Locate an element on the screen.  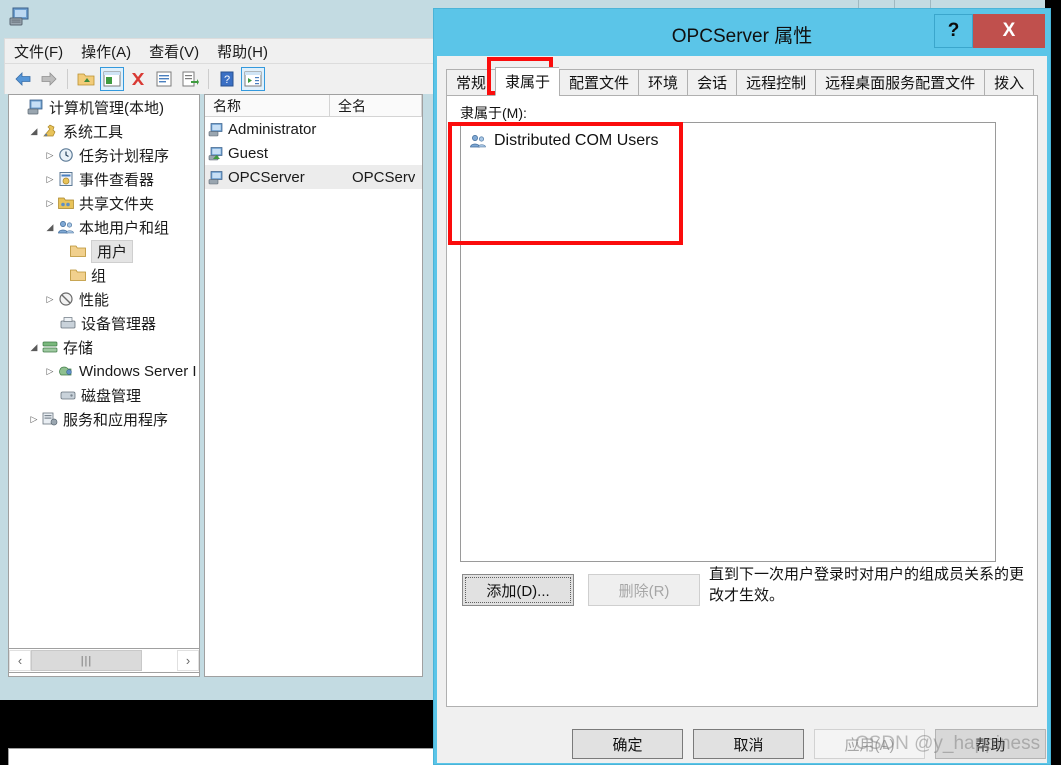
memberof-label: 隶属于(M): is located at coordinates (493, 113).